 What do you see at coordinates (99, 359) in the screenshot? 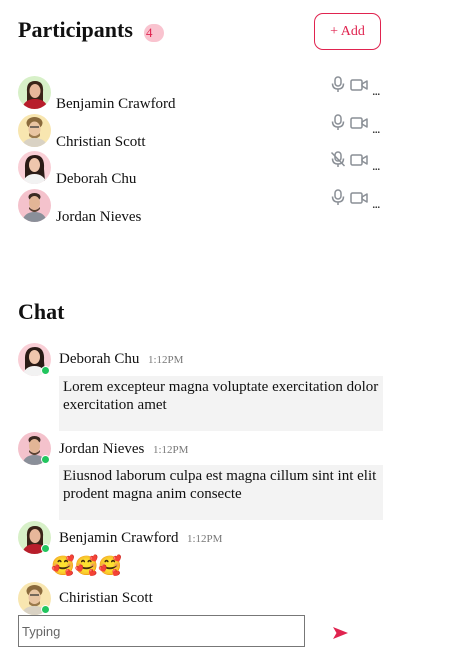
I see `message-author: Deborah Chu` at bounding box center [99, 359].